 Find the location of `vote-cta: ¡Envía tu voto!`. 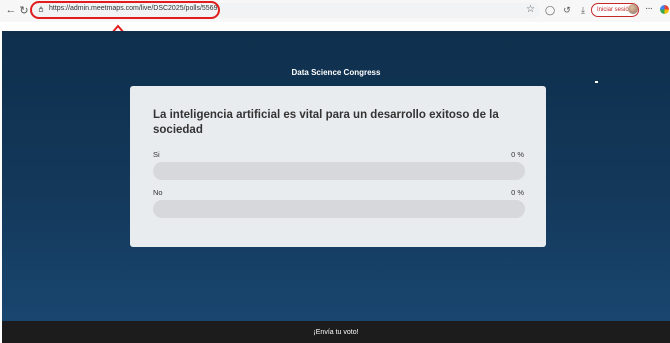

vote-cta: ¡Envía tu voto! is located at coordinates (335, 332).